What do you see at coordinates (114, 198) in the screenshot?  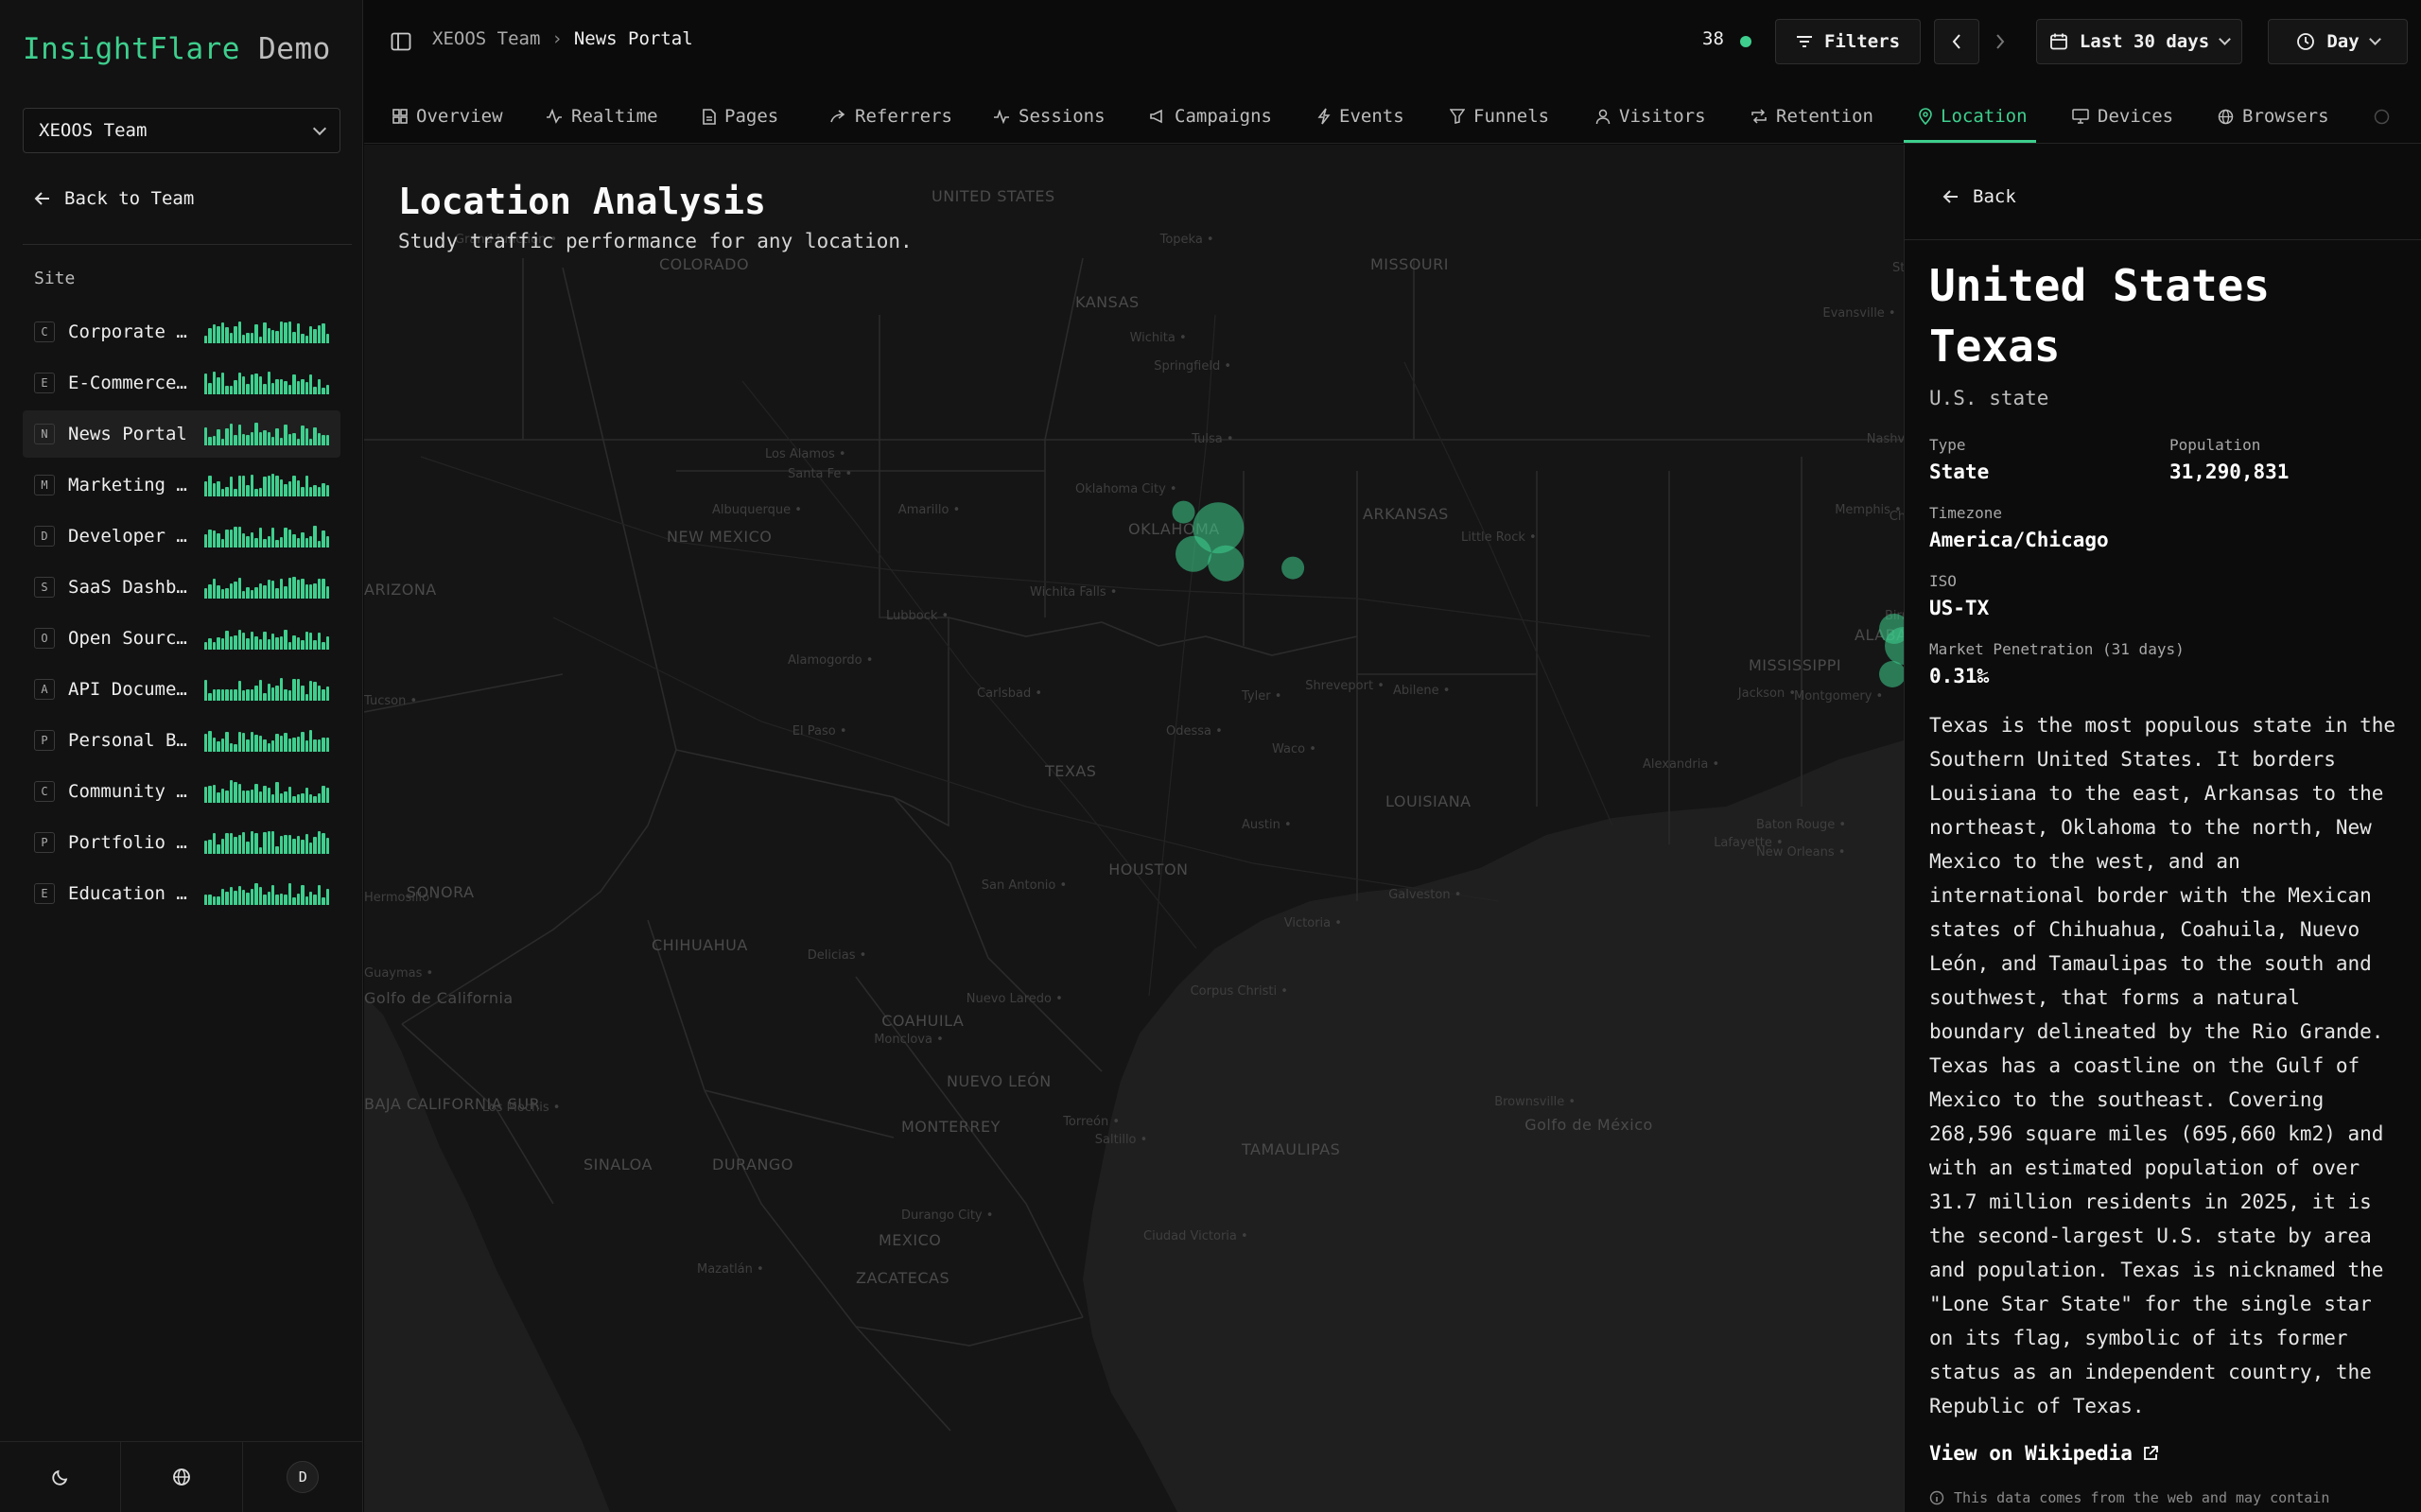 I see `back-to-team-button: Back to Team` at bounding box center [114, 198].